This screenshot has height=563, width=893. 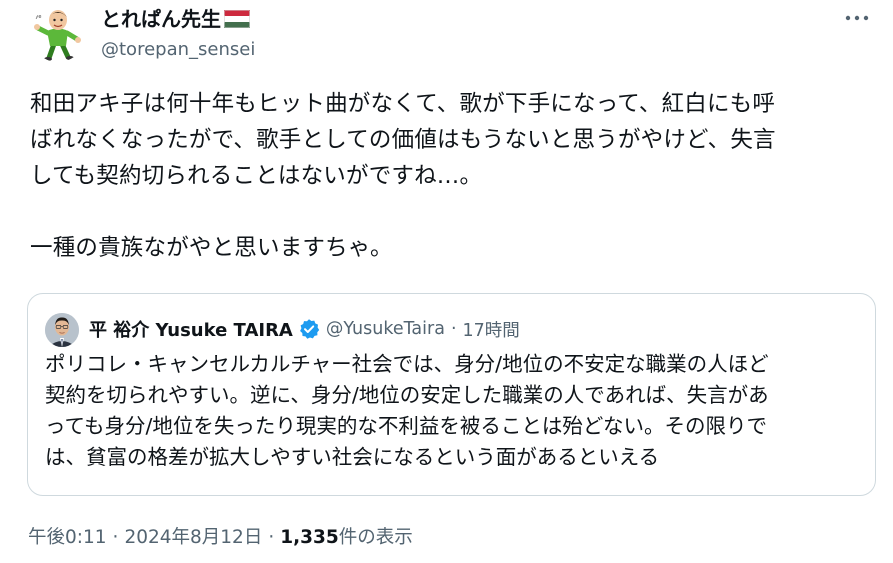 I want to click on quoted-author-avatar, so click(x=62, y=330).